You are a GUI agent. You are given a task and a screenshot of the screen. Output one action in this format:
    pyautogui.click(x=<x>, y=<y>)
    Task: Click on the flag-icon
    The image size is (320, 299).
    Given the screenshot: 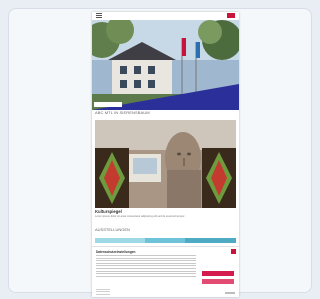 What is the action you would take?
    pyautogui.click(x=231, y=15)
    